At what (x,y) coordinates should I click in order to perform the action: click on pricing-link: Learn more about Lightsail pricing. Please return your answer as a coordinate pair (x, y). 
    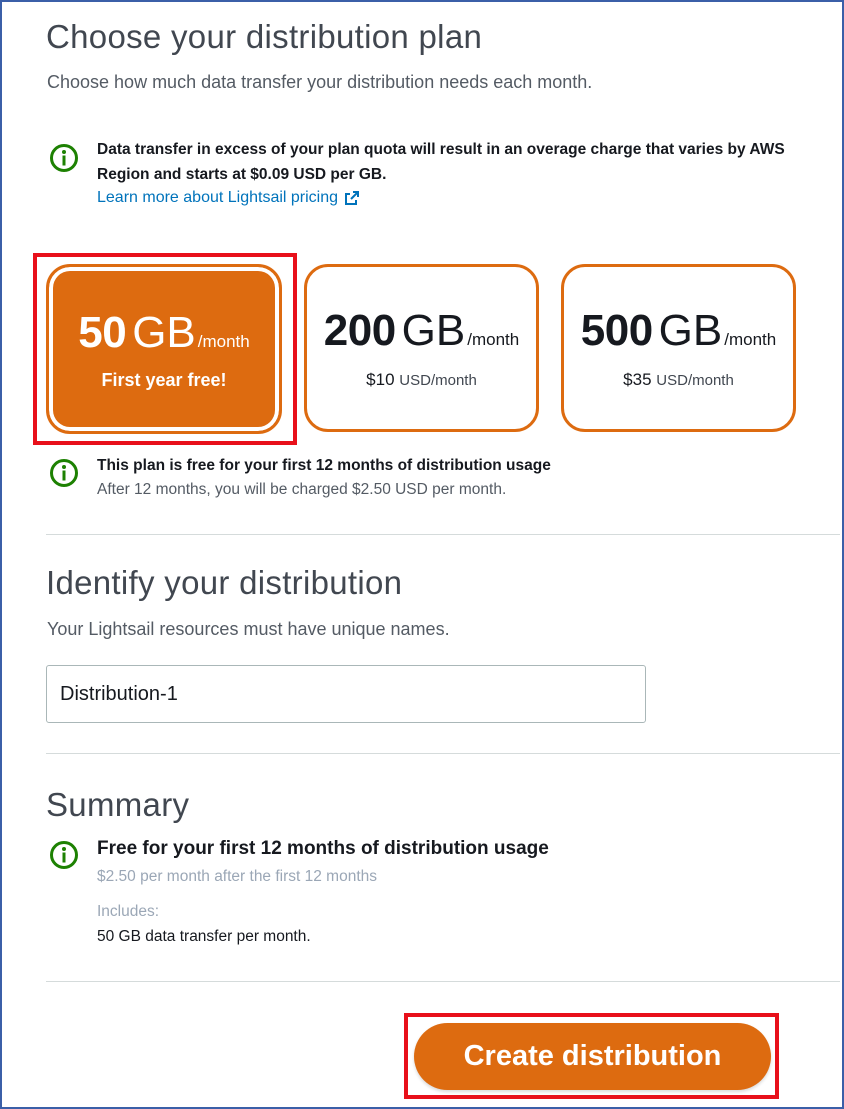
    Looking at the image, I should click on (228, 198).